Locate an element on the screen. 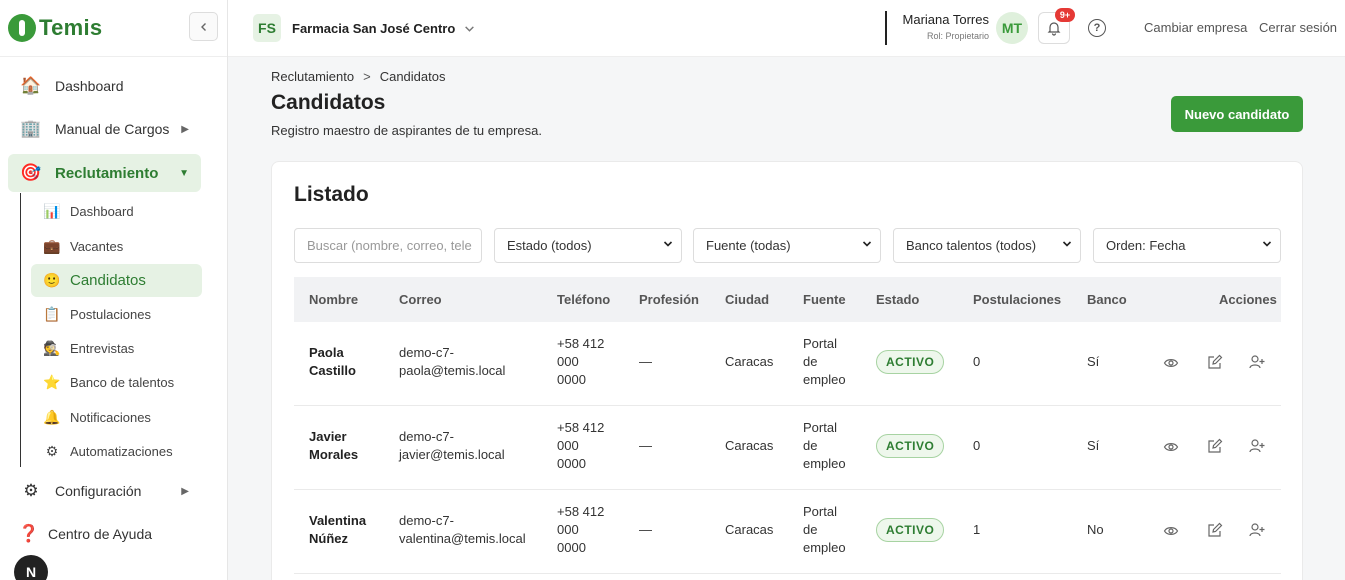  candidate-bank: No is located at coordinates (1095, 529).